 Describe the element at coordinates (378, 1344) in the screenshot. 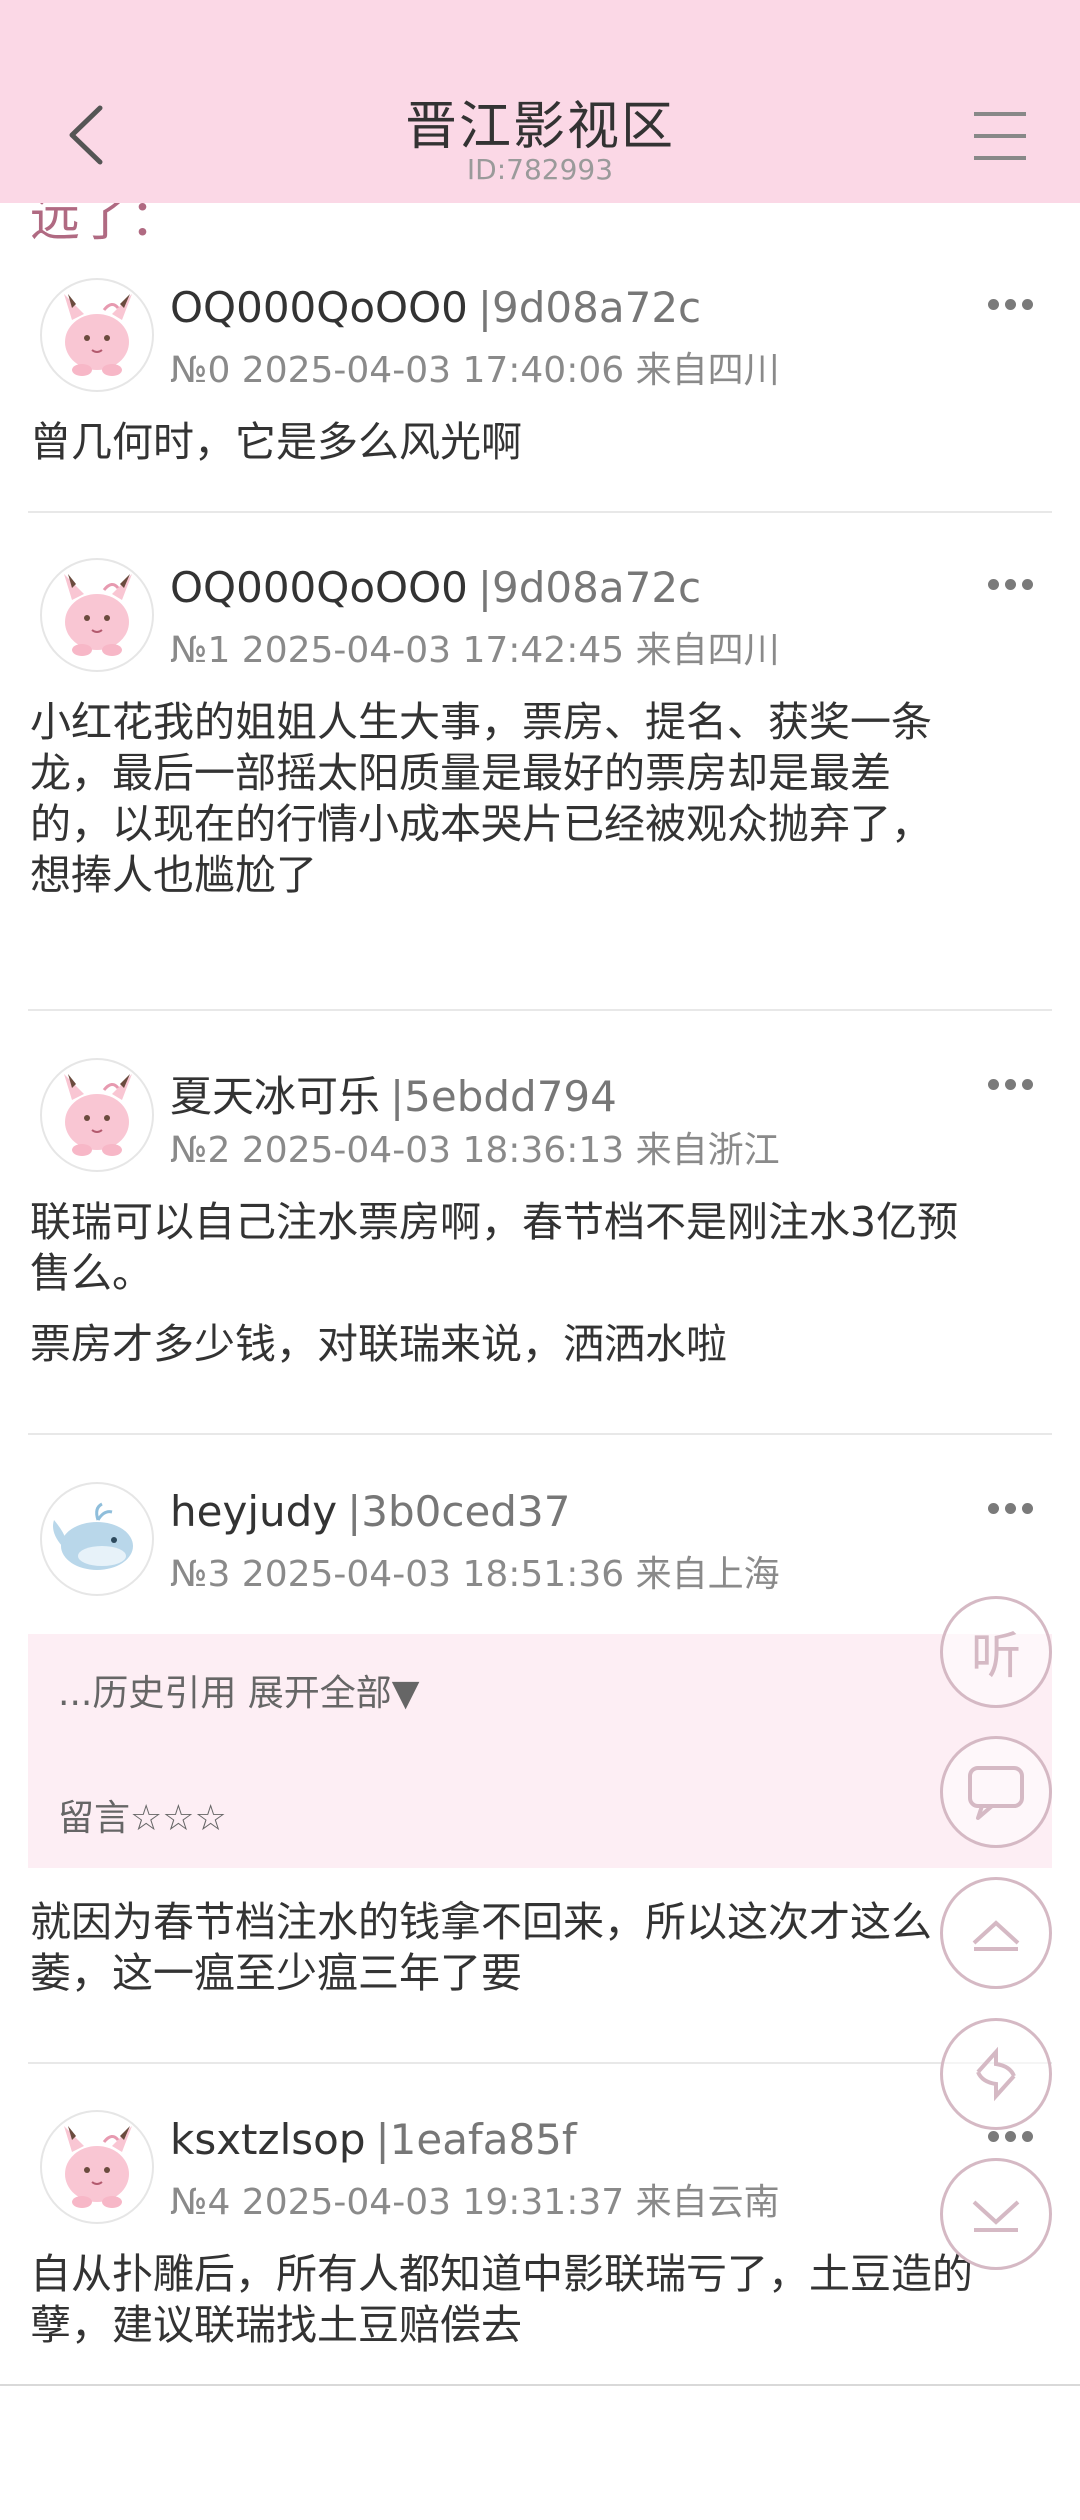

I see `content-line: 票房才多少钱，对联瑞来说，洒洒水啦` at that location.